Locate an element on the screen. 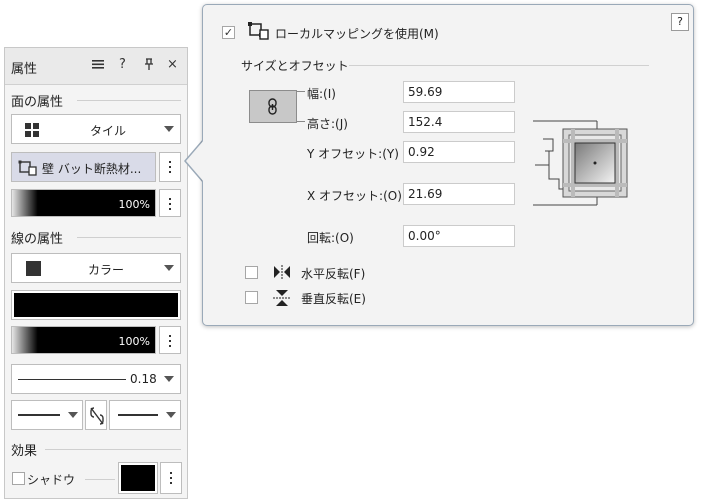 The height and width of the screenshot is (503, 703). color-swatch-icon is located at coordinates (33, 268).